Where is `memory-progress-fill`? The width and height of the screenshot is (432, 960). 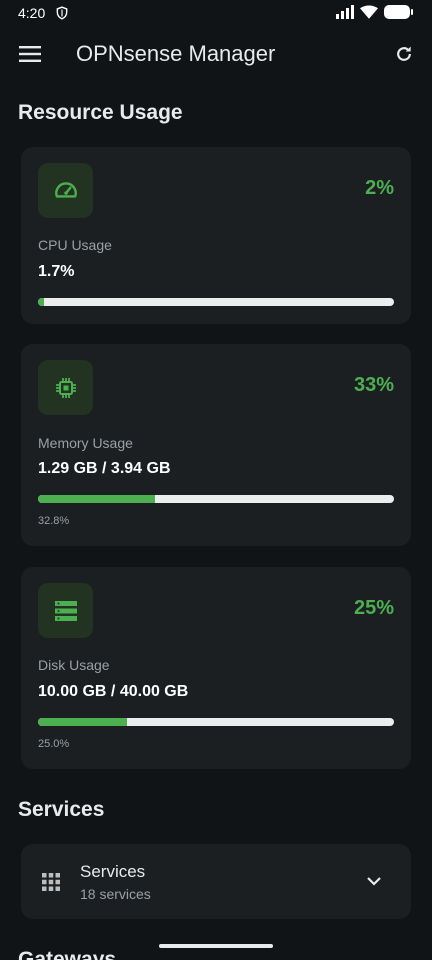 memory-progress-fill is located at coordinates (96, 499).